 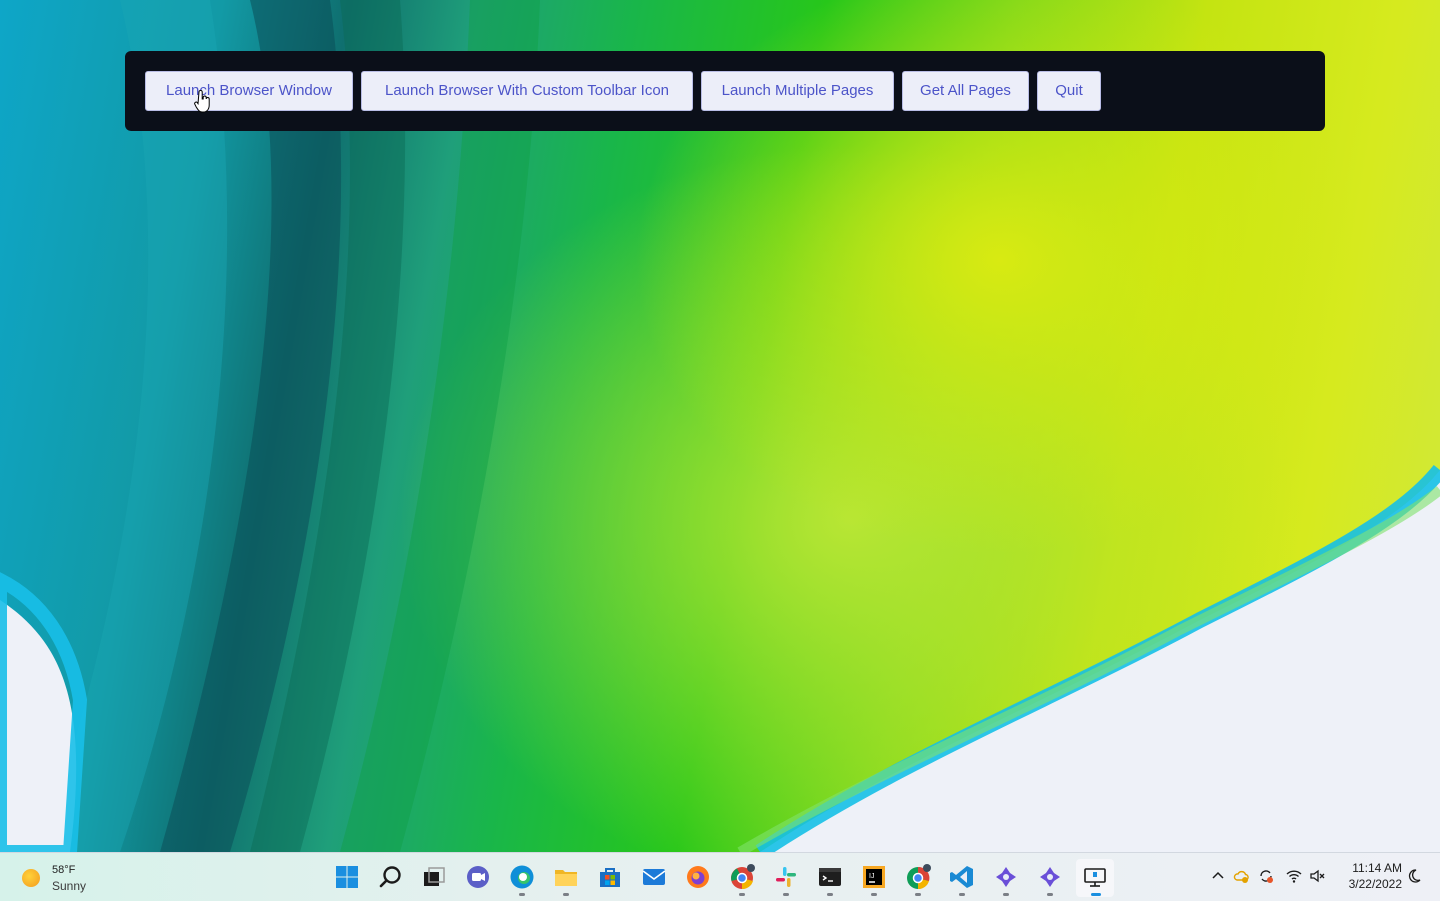 What do you see at coordinates (67, 878) in the screenshot?
I see `weather-widget: 58°F Sunny` at bounding box center [67, 878].